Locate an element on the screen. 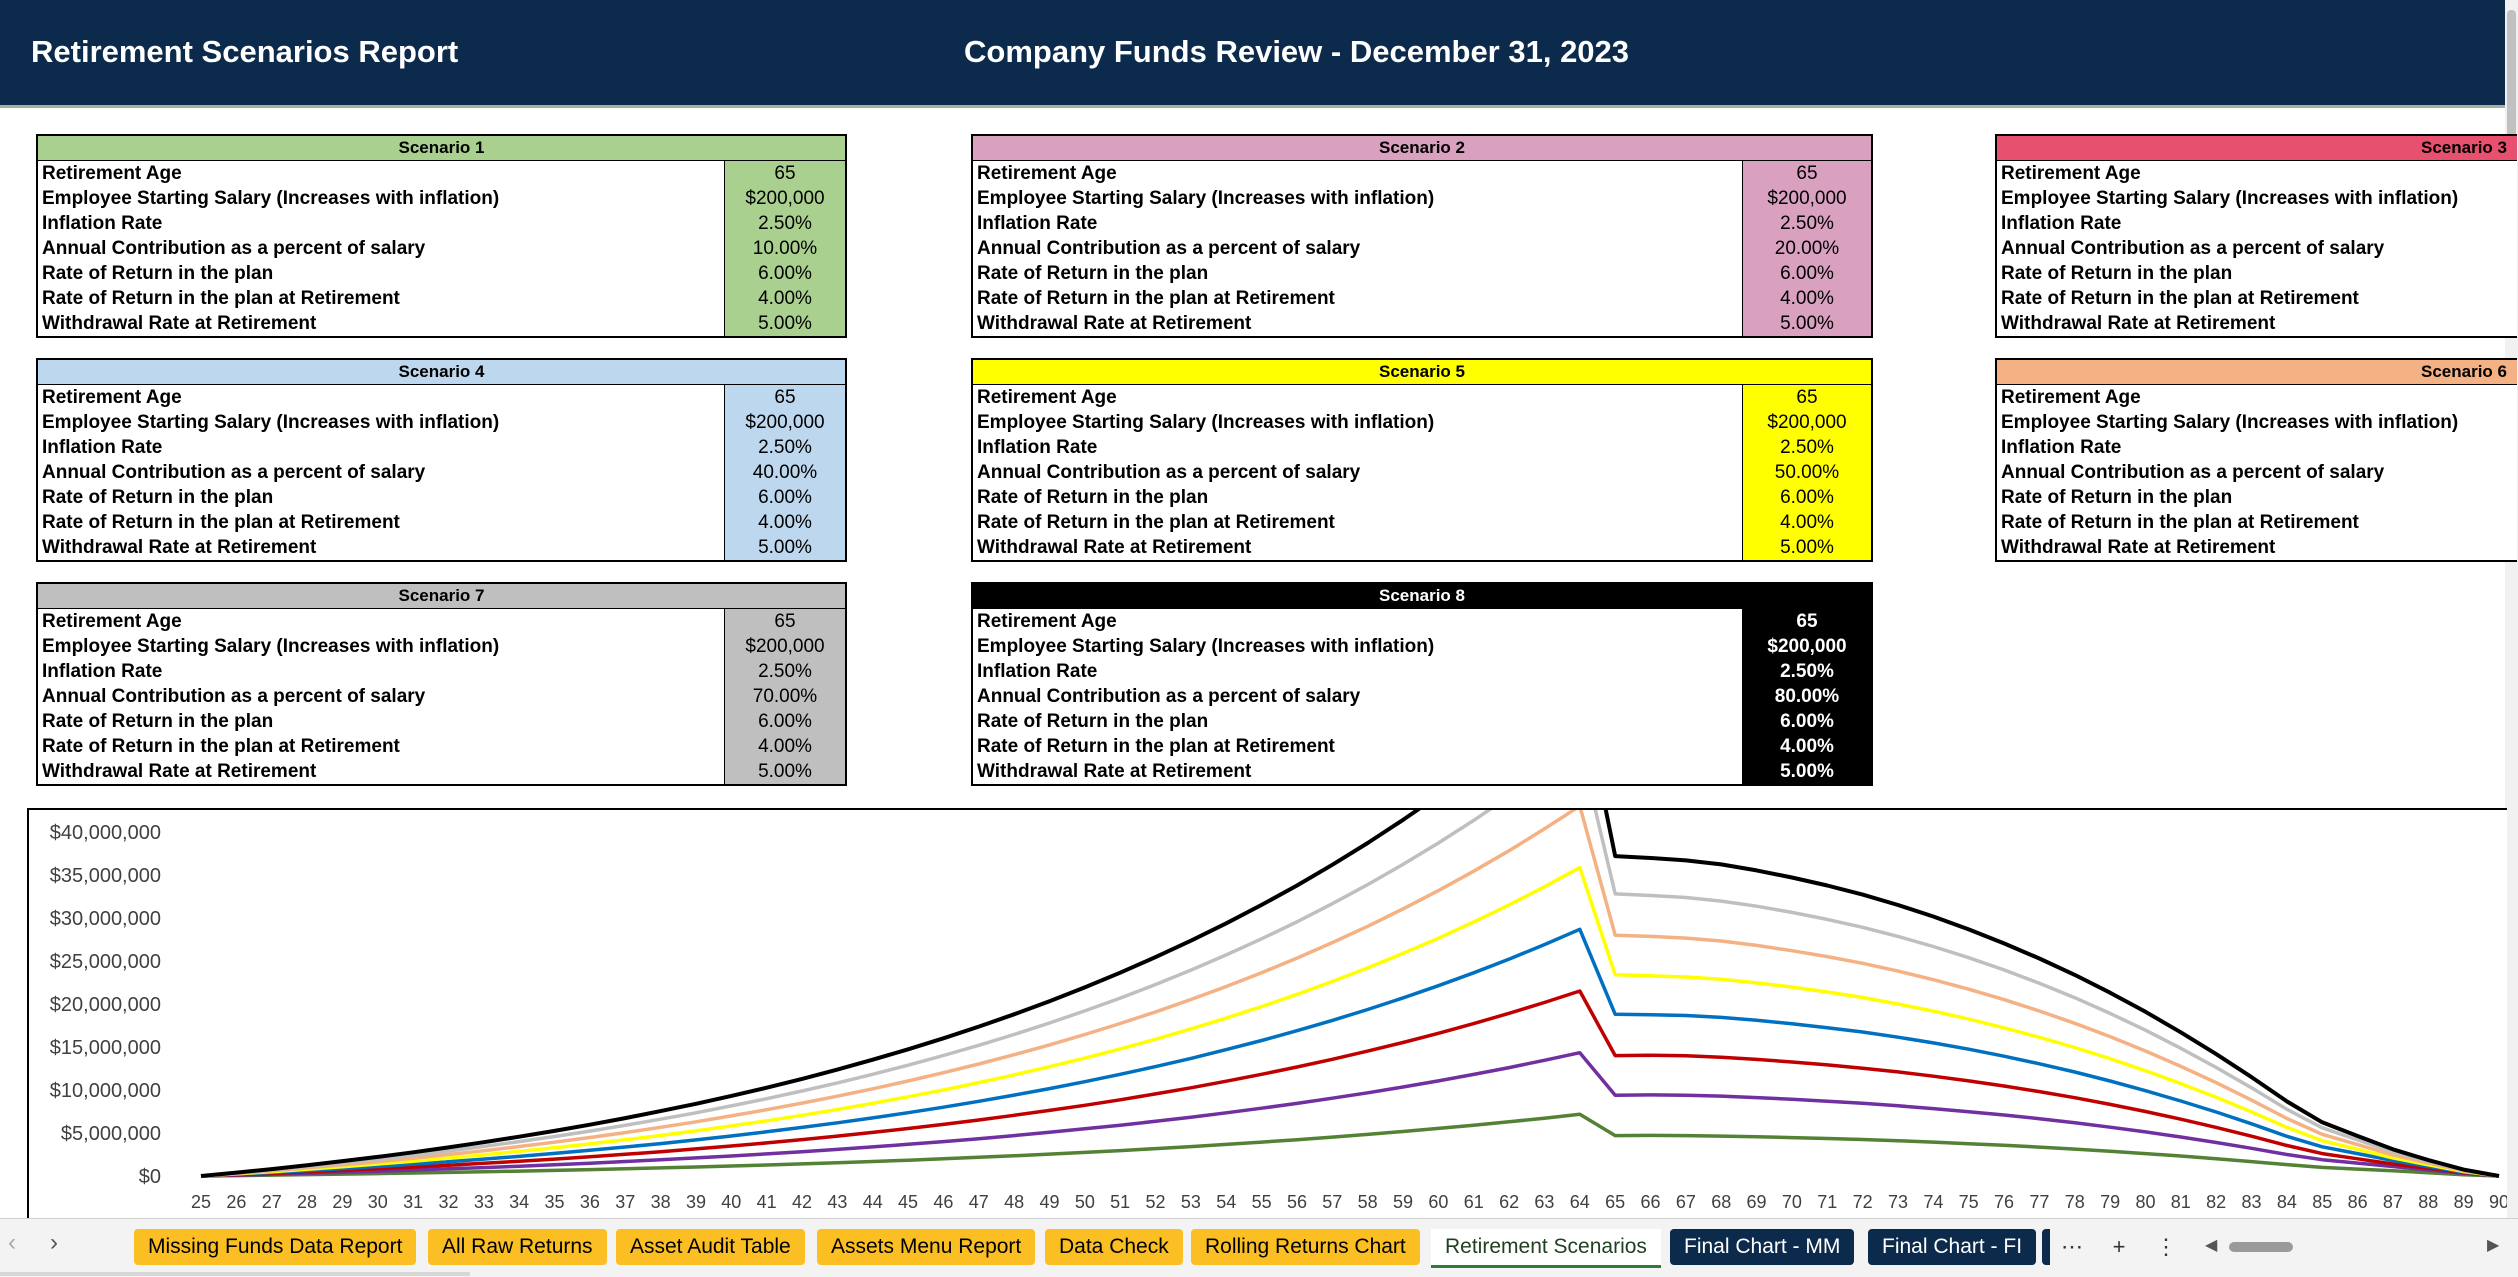 Image resolution: width=2518 pixels, height=1277 pixels. tab-rolling-returns-chart: Rolling Returns Chart is located at coordinates (1305, 1247).